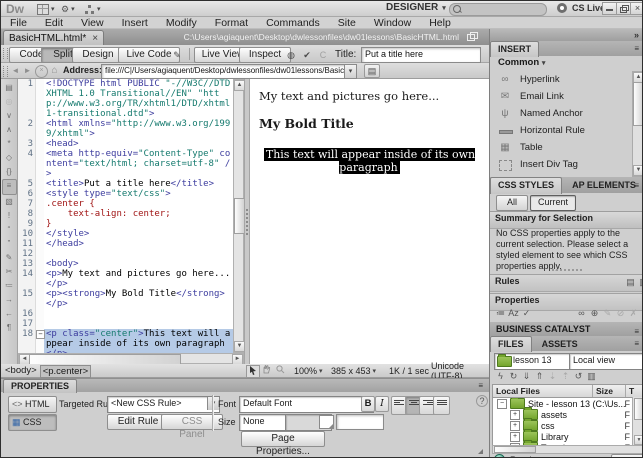 Image resolution: width=643 pixels, height=458 pixels. Describe the element at coordinates (512, 203) in the screenshot. I see `all-mode-button: All` at that location.